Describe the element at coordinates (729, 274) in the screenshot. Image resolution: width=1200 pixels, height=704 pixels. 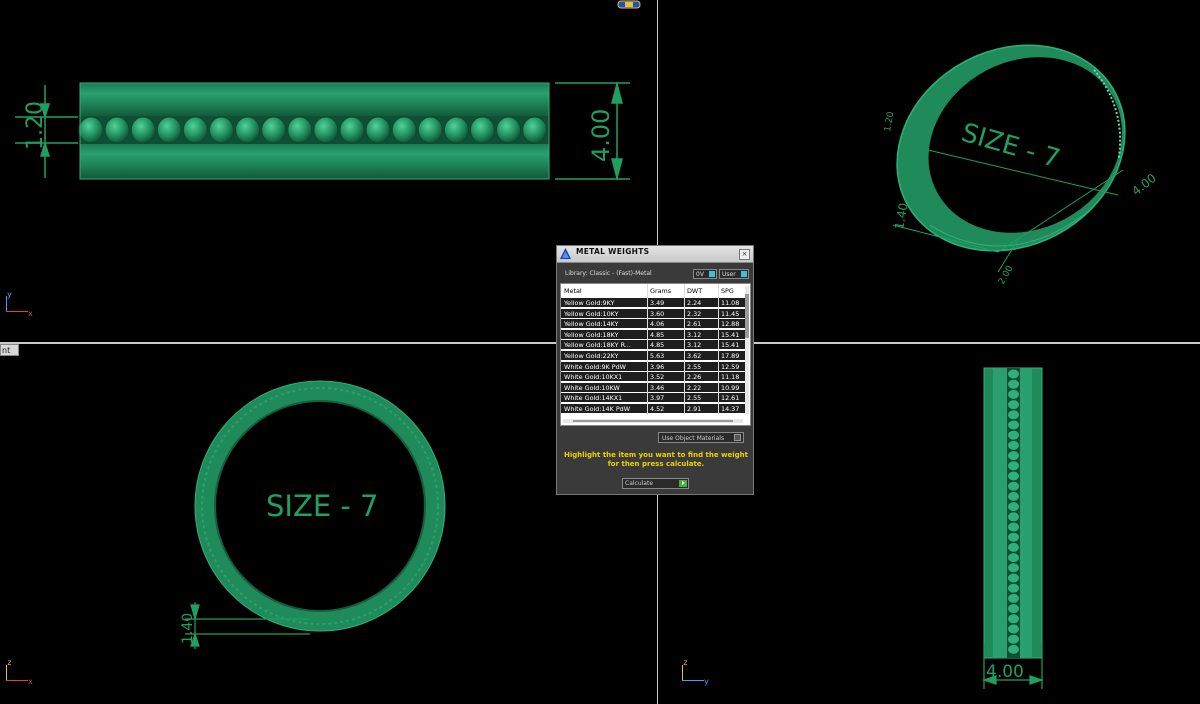
I see `toggle-user-label: User` at that location.